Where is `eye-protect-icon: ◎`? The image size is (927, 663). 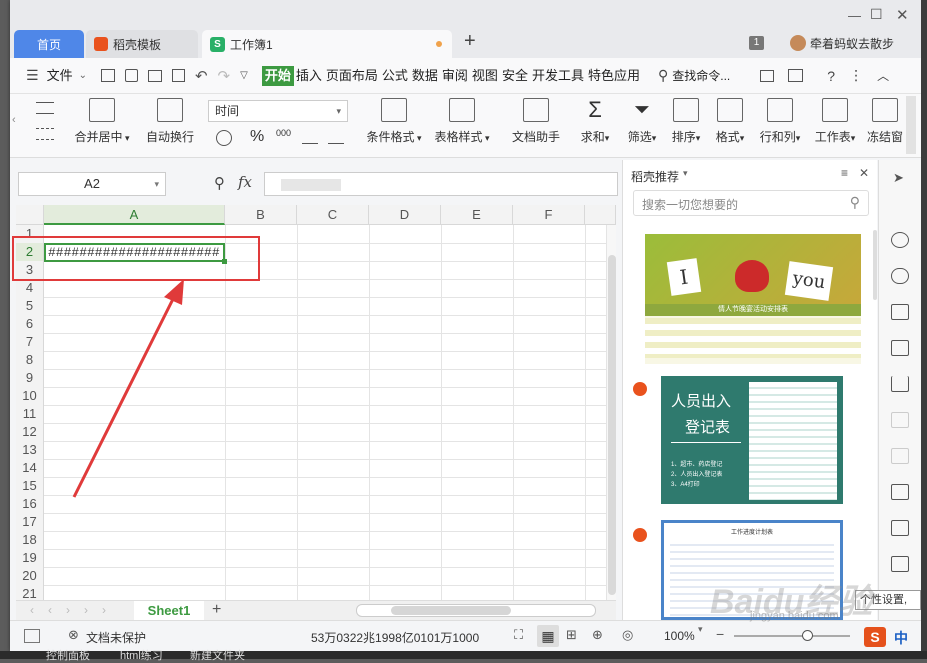
eye-protect-icon: ◎ is located at coordinates (627, 635).